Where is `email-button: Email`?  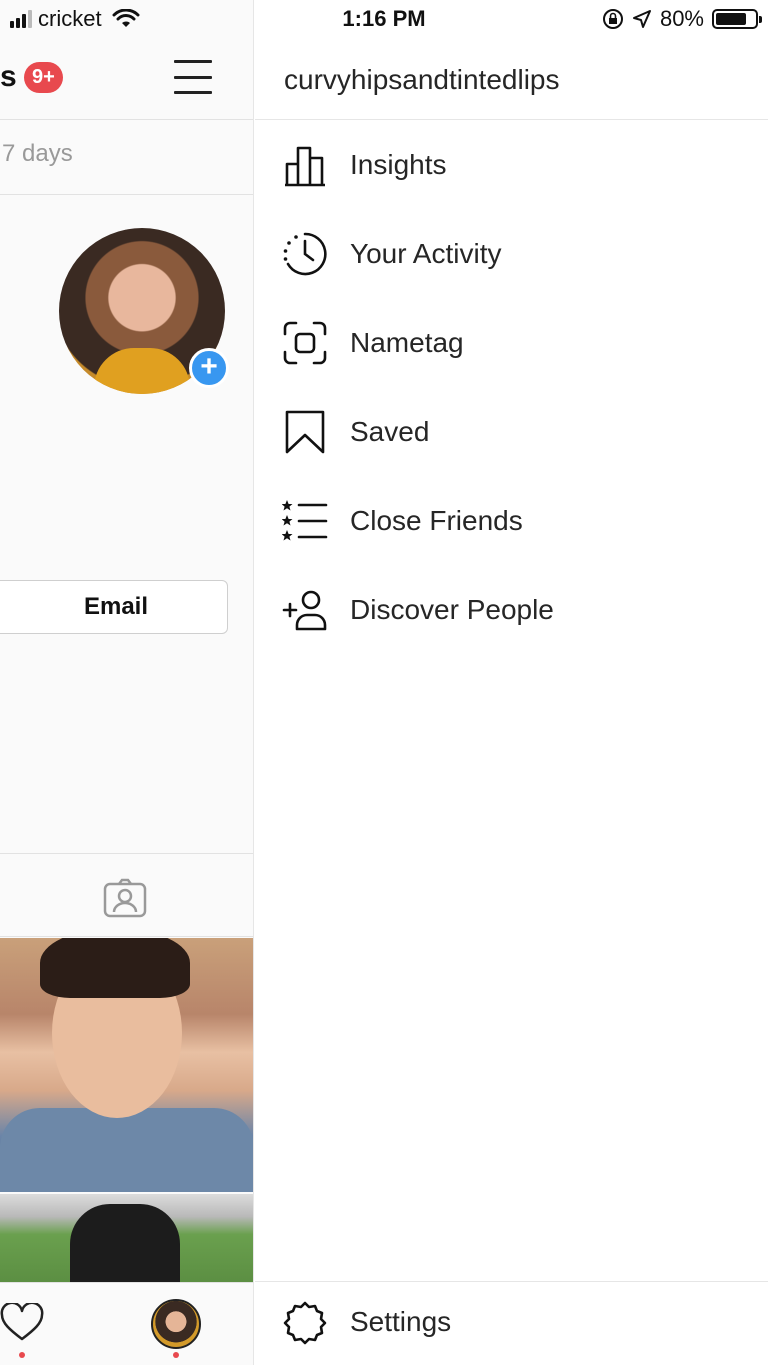
email-button: Email is located at coordinates (114, 607).